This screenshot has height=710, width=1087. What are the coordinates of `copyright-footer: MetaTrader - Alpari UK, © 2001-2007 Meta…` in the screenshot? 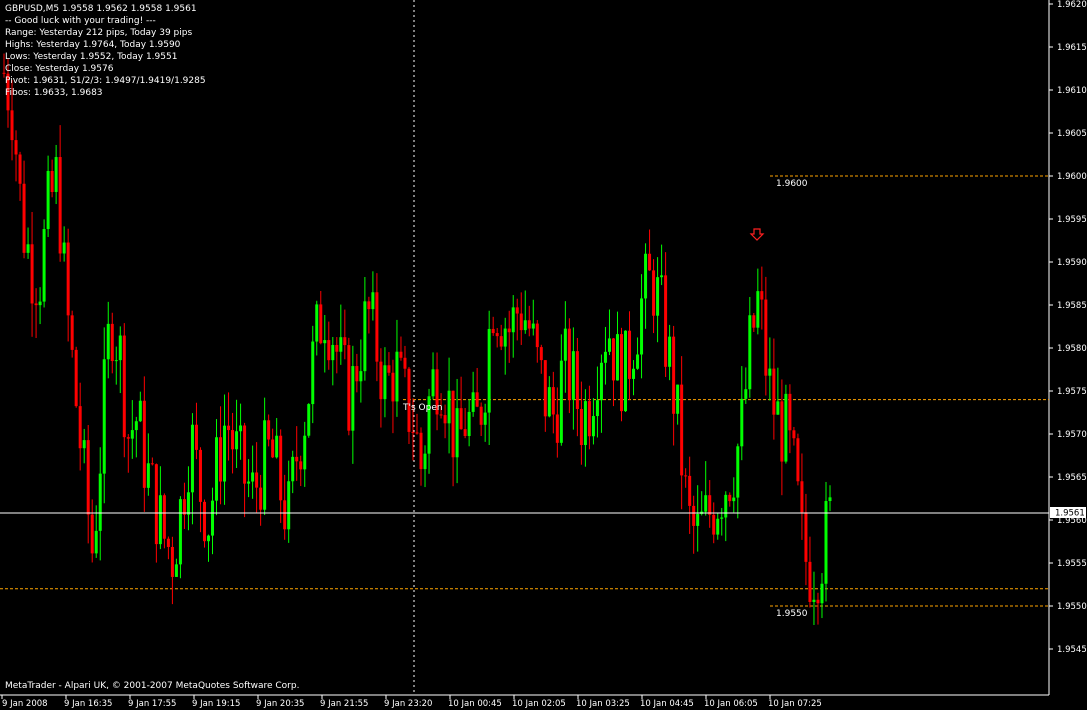 It's located at (152, 686).